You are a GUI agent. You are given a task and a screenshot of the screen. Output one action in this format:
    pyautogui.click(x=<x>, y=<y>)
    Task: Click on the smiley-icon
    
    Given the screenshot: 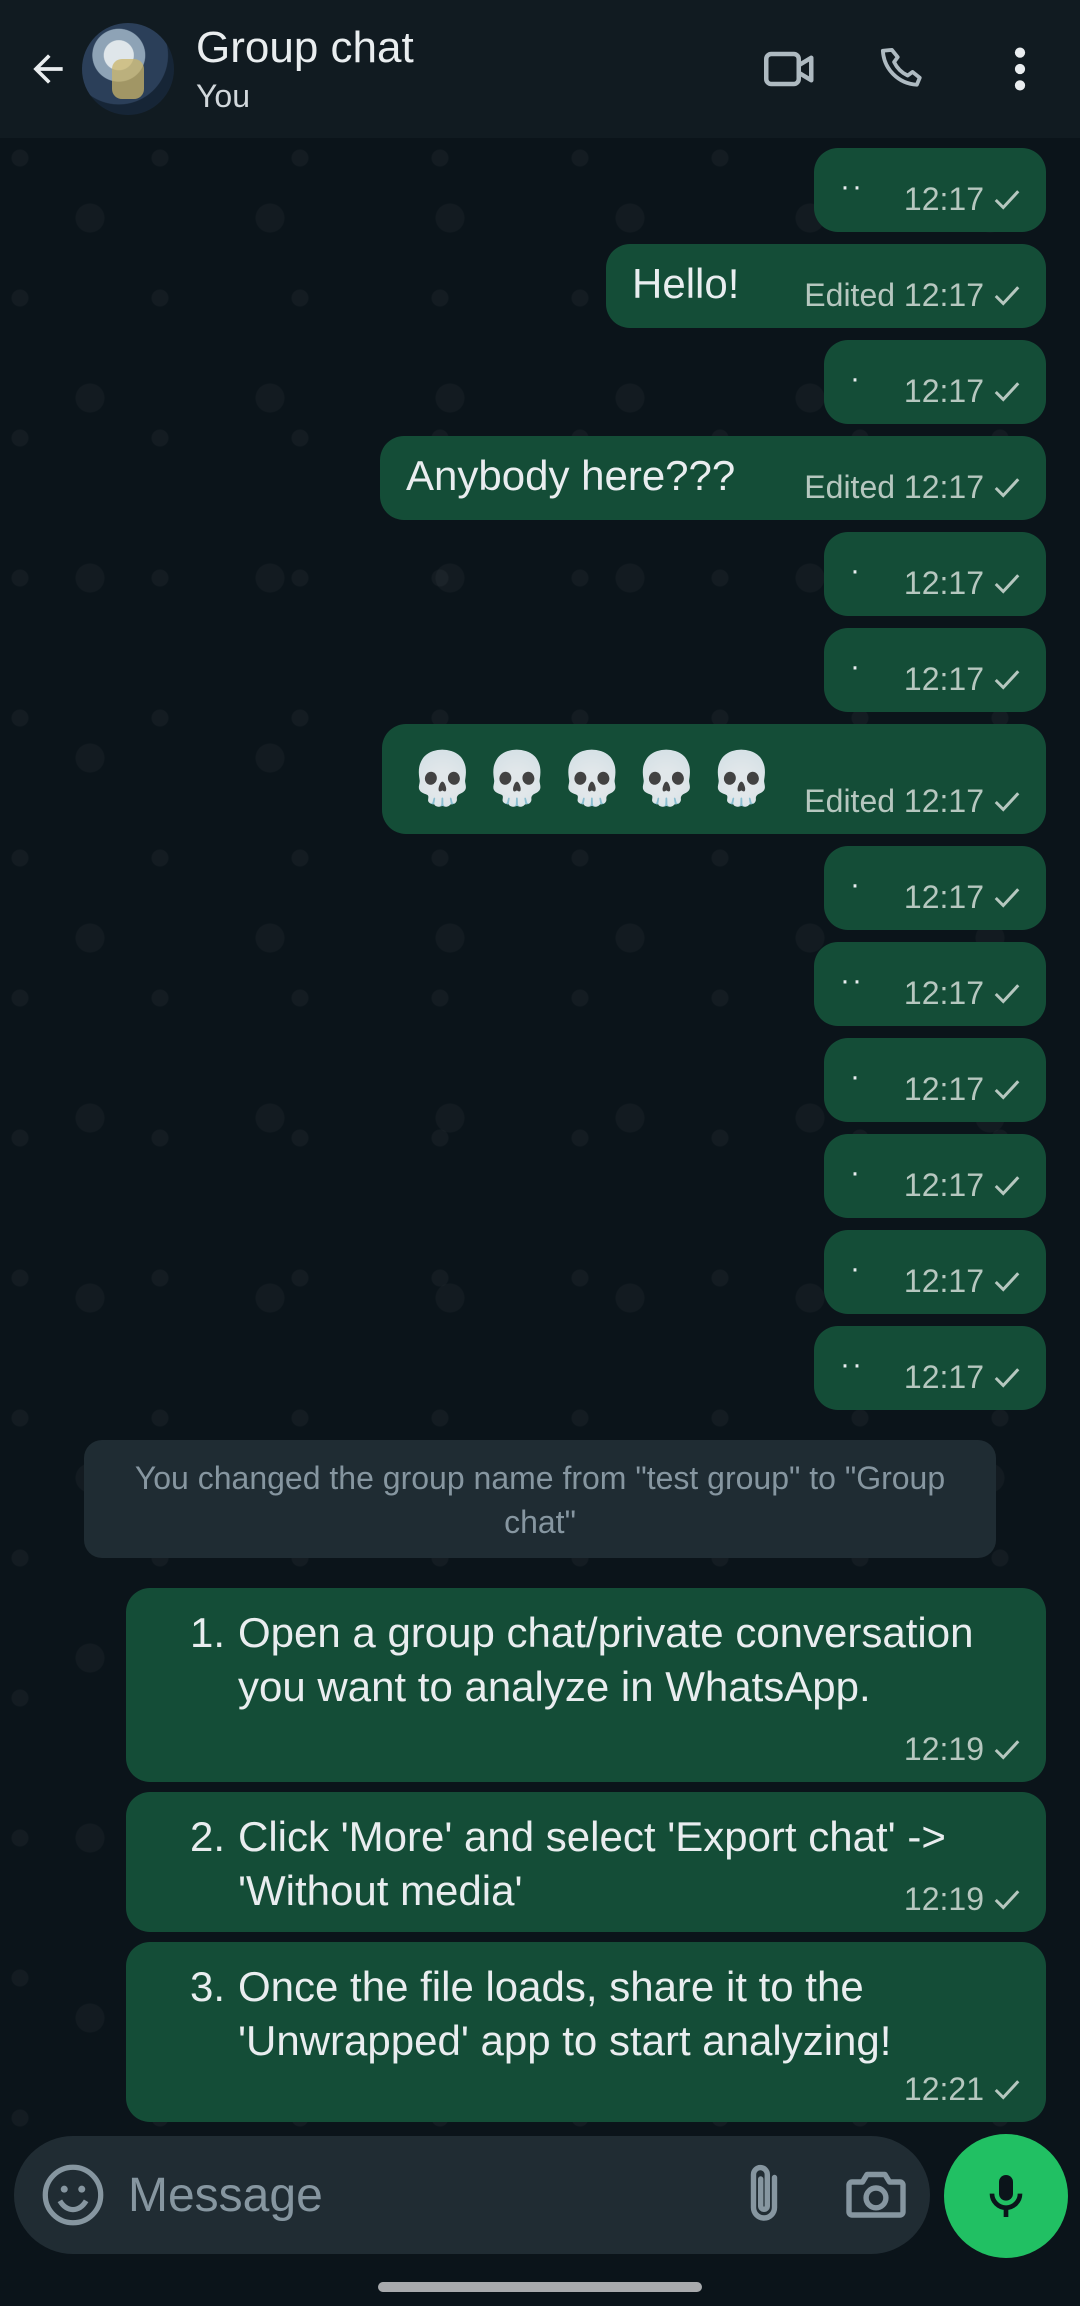 What is the action you would take?
    pyautogui.click(x=73, y=2195)
    